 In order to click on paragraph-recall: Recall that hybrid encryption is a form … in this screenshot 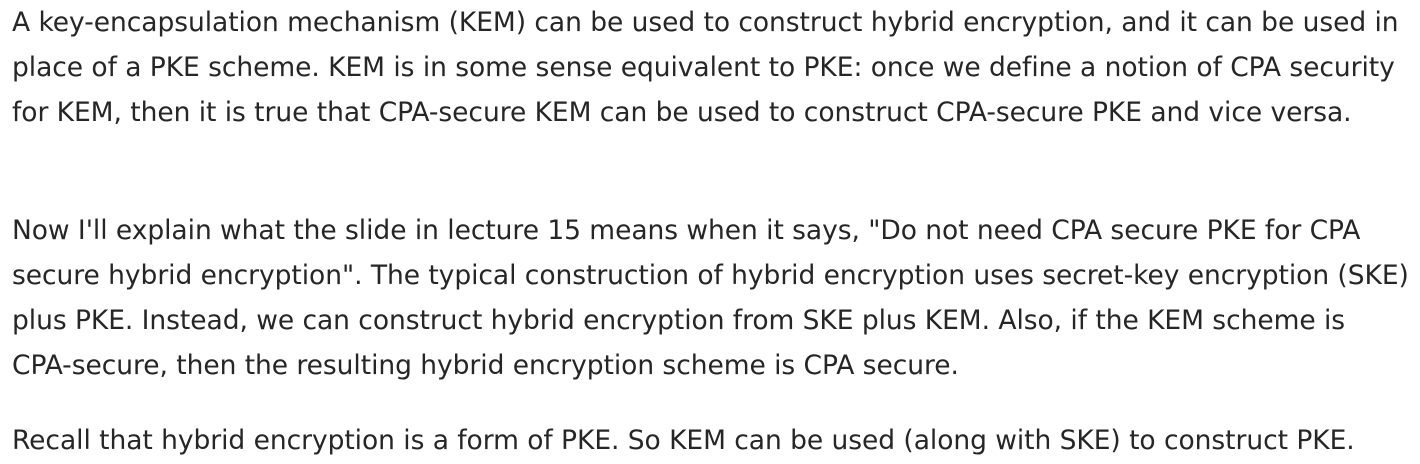, I will do `click(683, 440)`.